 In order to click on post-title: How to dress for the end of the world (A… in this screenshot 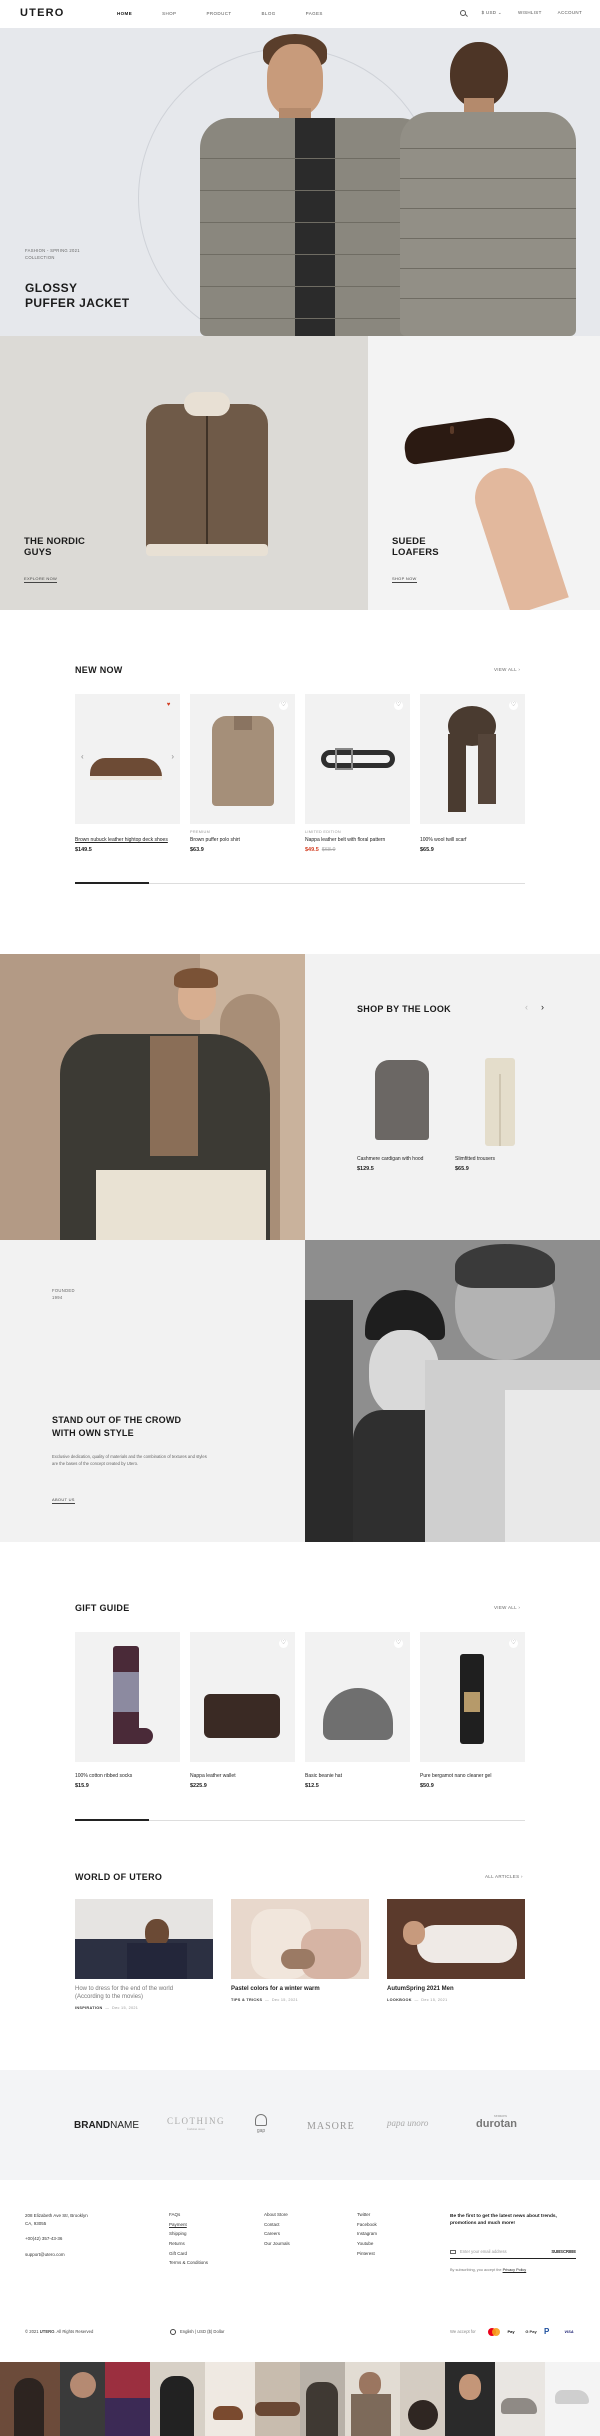, I will do `click(144, 1993)`.